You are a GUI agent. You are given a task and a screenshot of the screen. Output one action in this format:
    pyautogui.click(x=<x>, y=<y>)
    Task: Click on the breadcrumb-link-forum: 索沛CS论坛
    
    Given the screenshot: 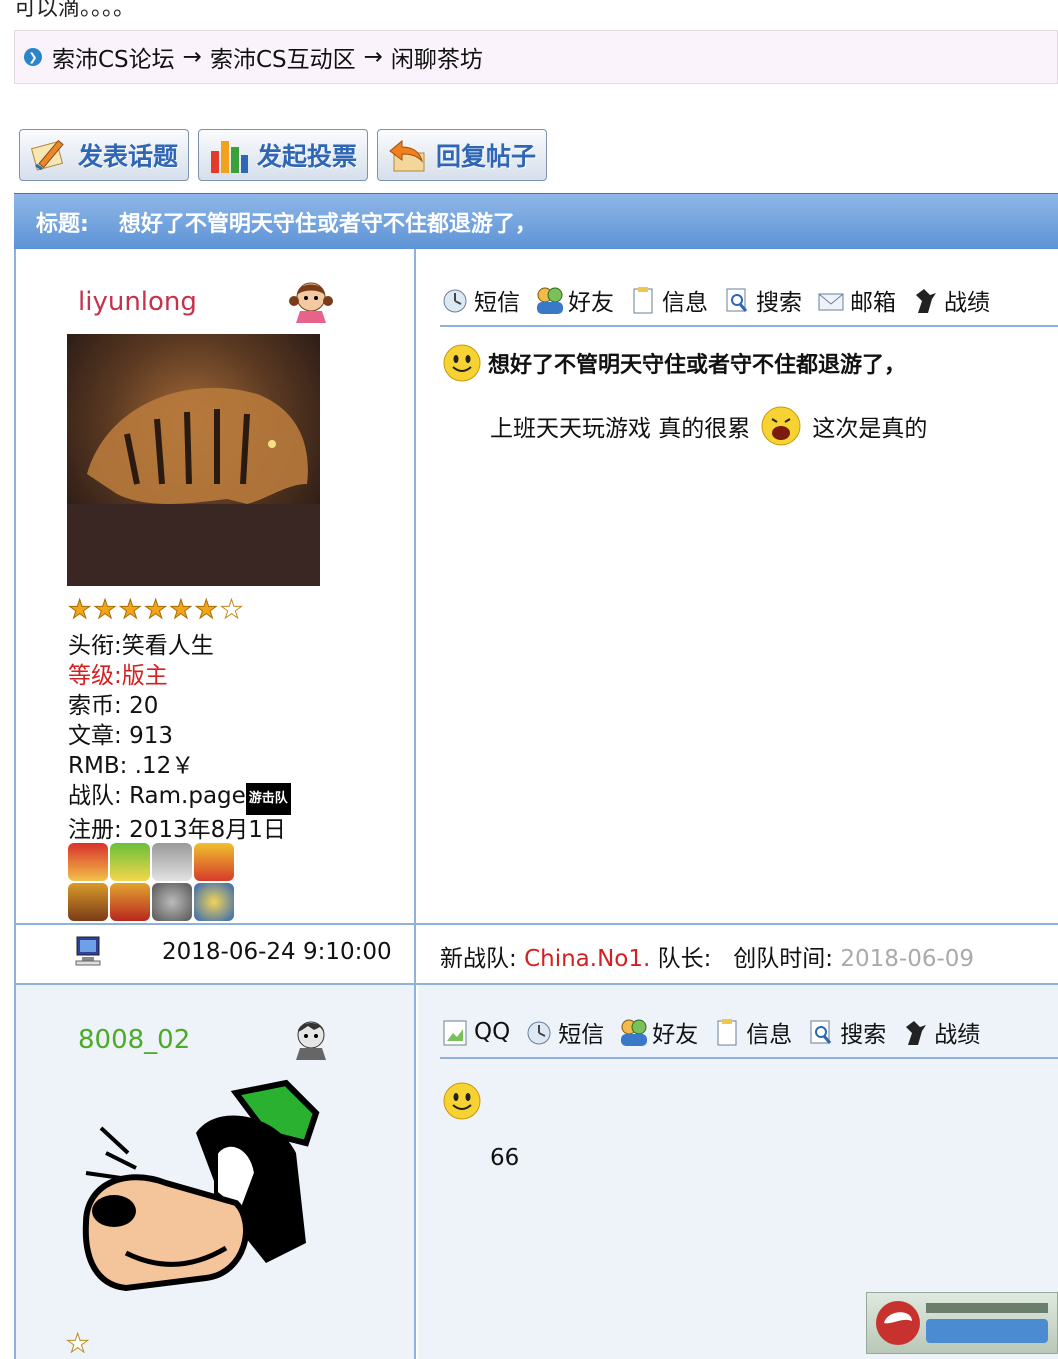 What is the action you would take?
    pyautogui.click(x=113, y=57)
    